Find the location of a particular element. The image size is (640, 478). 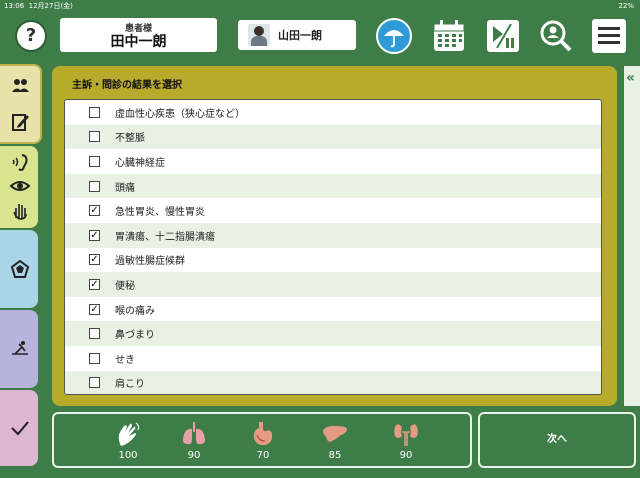

symptom-label: 肩こり is located at coordinates (130, 385).